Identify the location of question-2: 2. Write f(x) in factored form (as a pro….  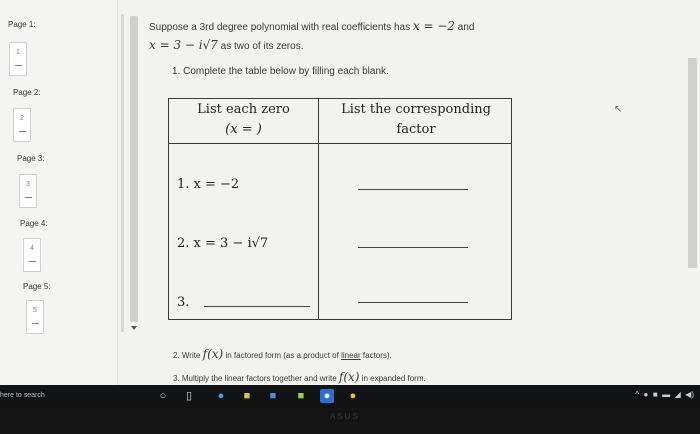
(282, 354).